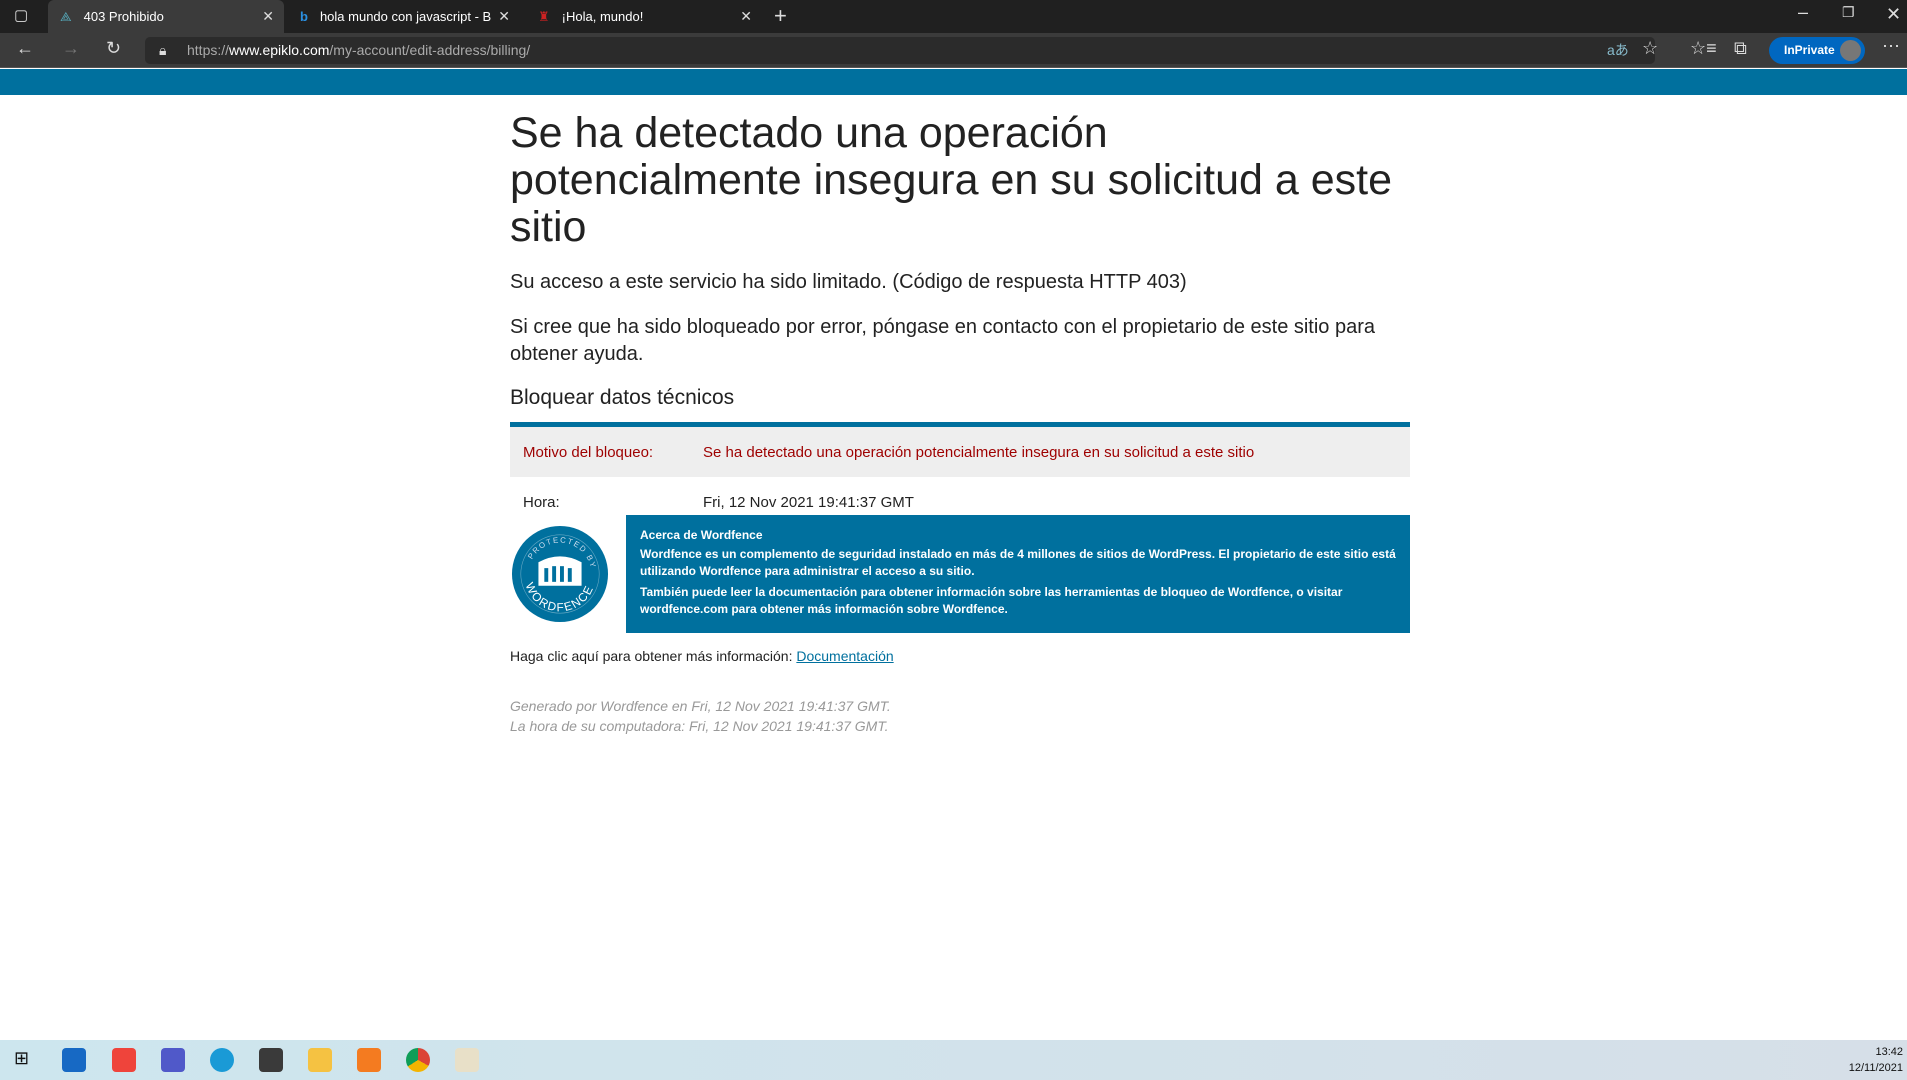  Describe the element at coordinates (1875, 1068) in the screenshot. I see `date: 12/11/2021` at that location.